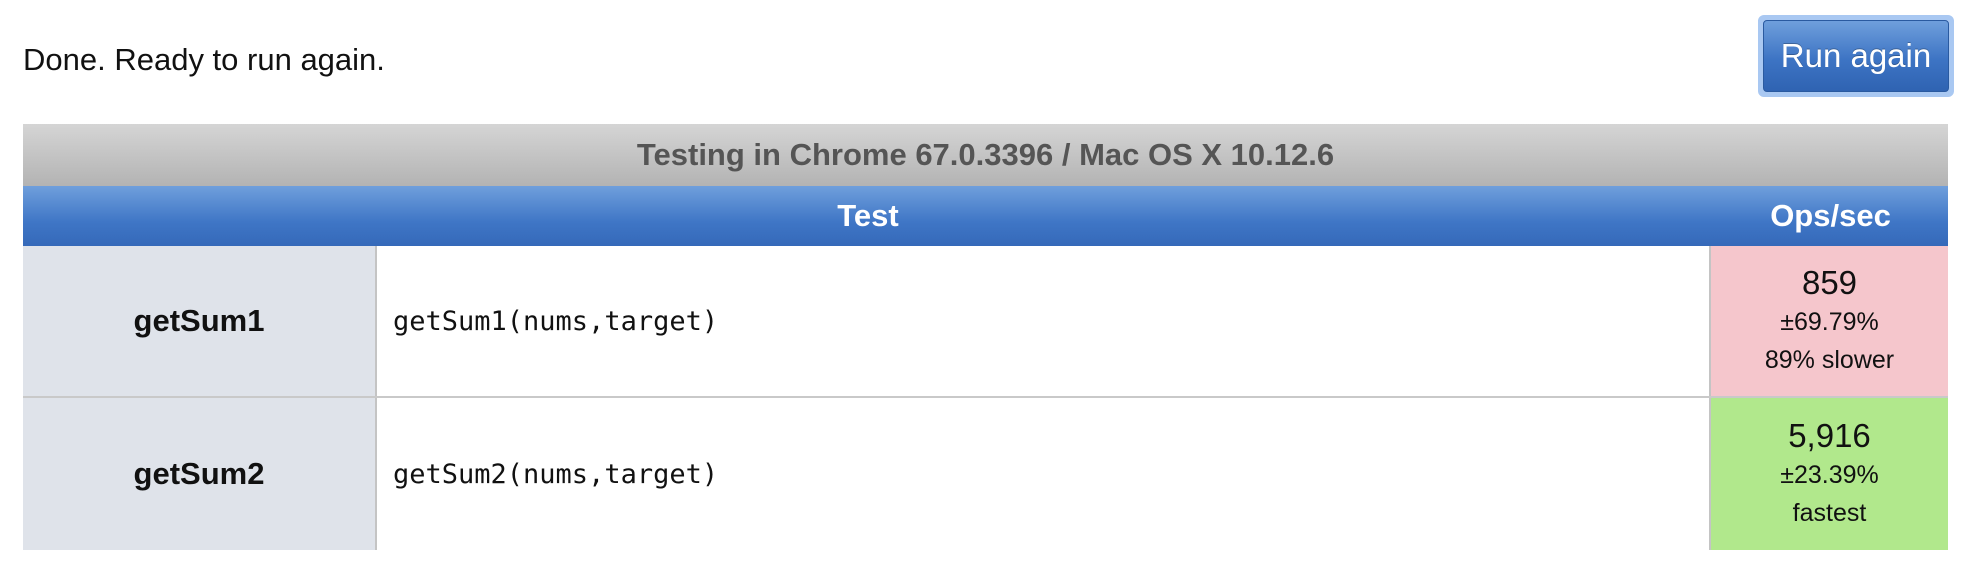  What do you see at coordinates (200, 474) in the screenshot?
I see `test-name: getSum2` at bounding box center [200, 474].